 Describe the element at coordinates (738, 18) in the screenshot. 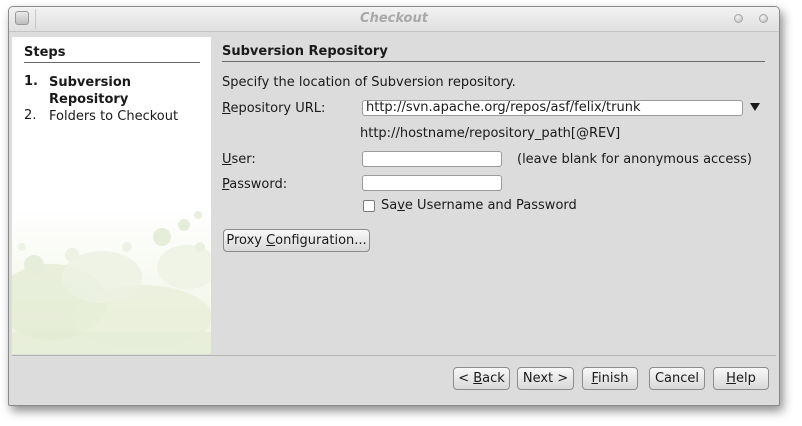

I see `minimize-icon` at that location.